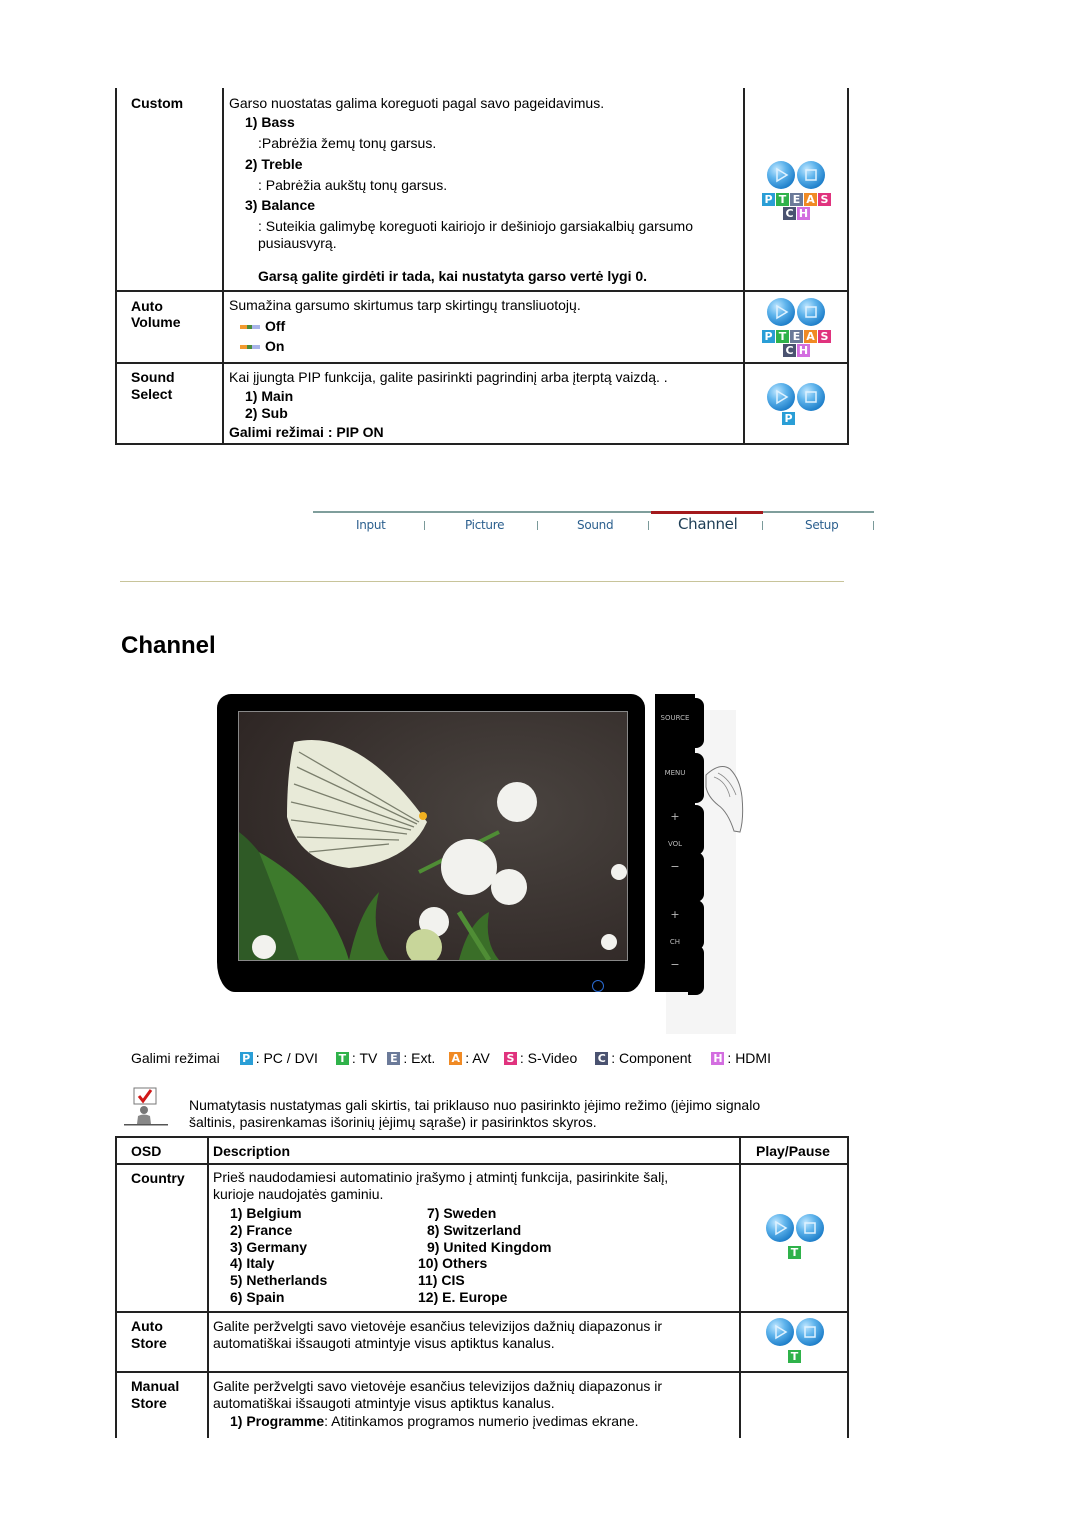 Image resolution: width=1080 pixels, height=1528 pixels. I want to click on mode-s-video: S : S-Video, so click(540, 1058).